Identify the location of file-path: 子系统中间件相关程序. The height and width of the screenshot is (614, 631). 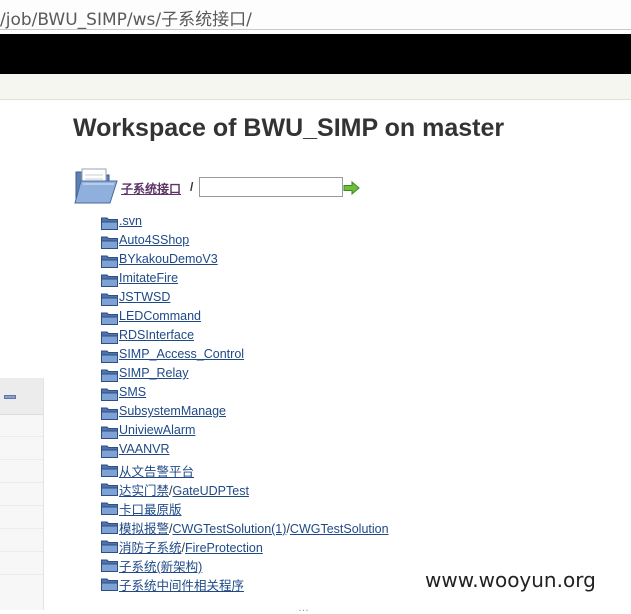
(181, 584).